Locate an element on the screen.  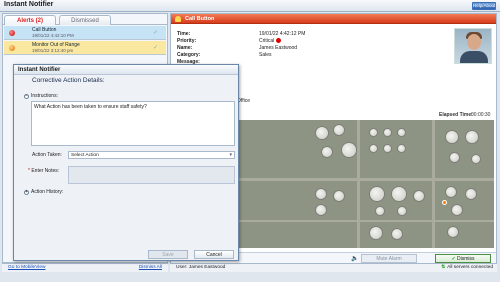
save-button: Save is located at coordinates (168, 254).